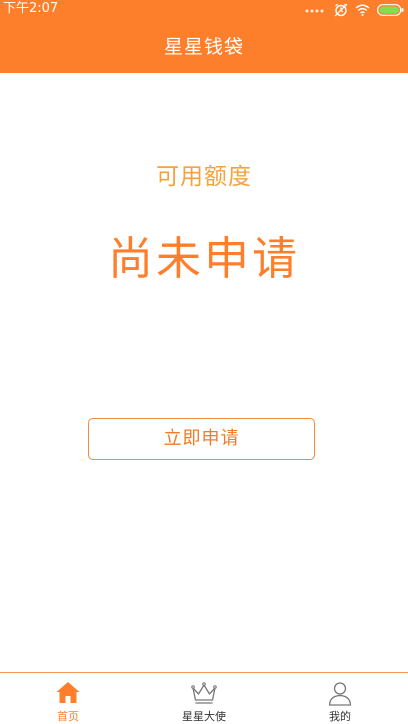 Image resolution: width=408 pixels, height=724 pixels. I want to click on user-icon, so click(340, 693).